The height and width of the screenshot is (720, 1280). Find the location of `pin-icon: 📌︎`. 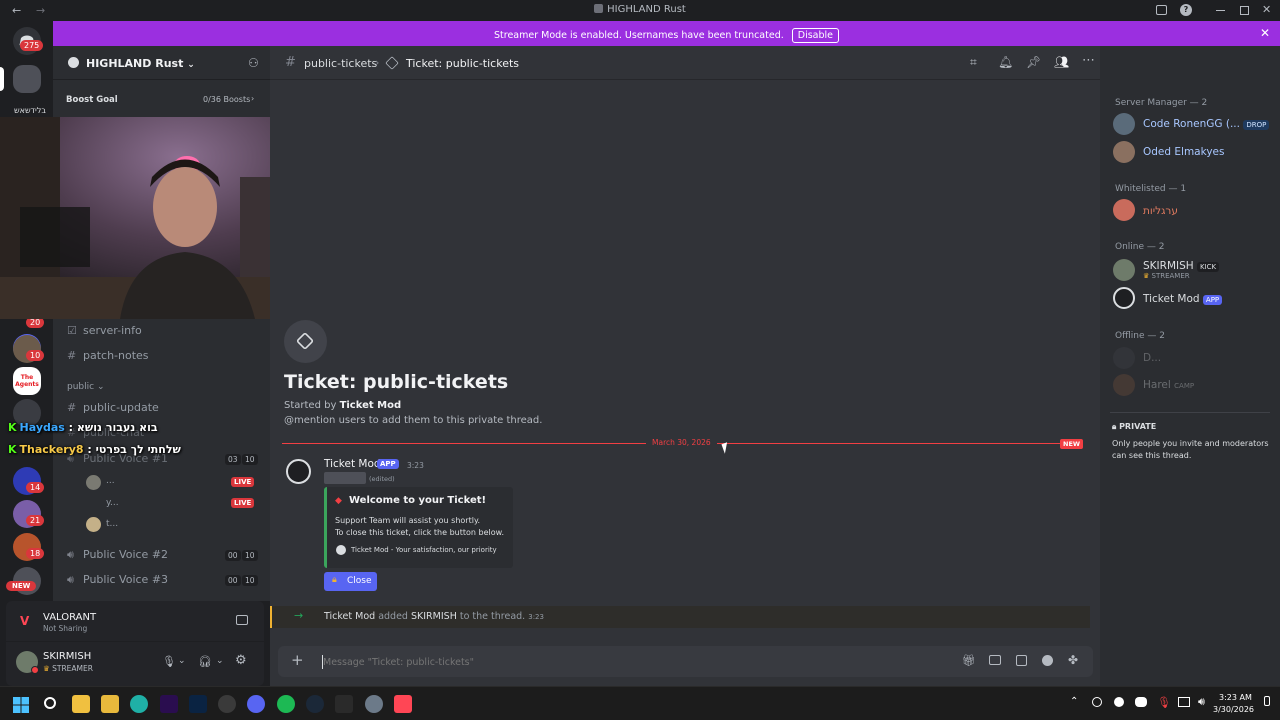

pin-icon: 📌︎ is located at coordinates (1033, 62).